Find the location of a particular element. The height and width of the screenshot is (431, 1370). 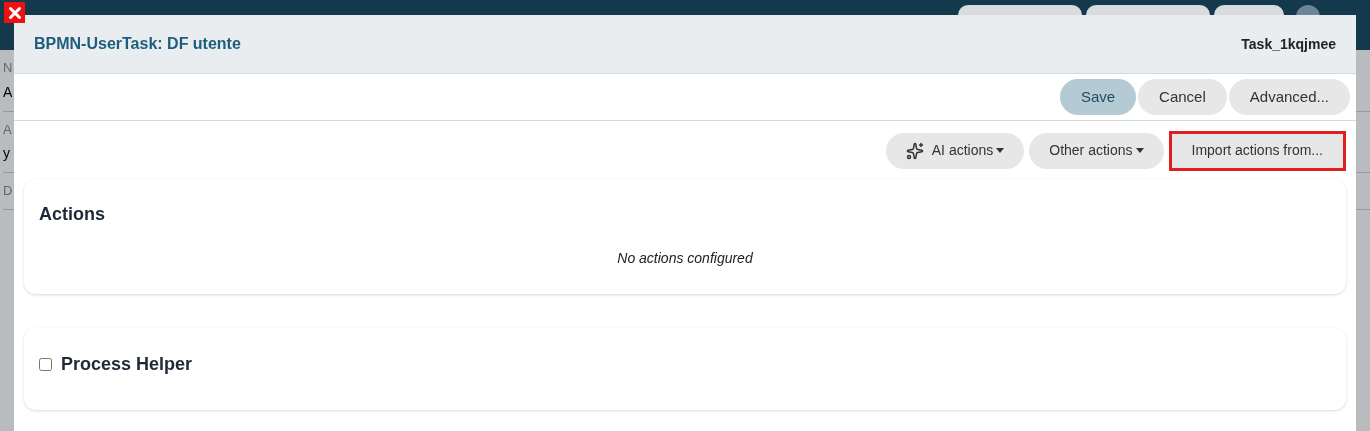

card-title: Actions is located at coordinates (72, 214).